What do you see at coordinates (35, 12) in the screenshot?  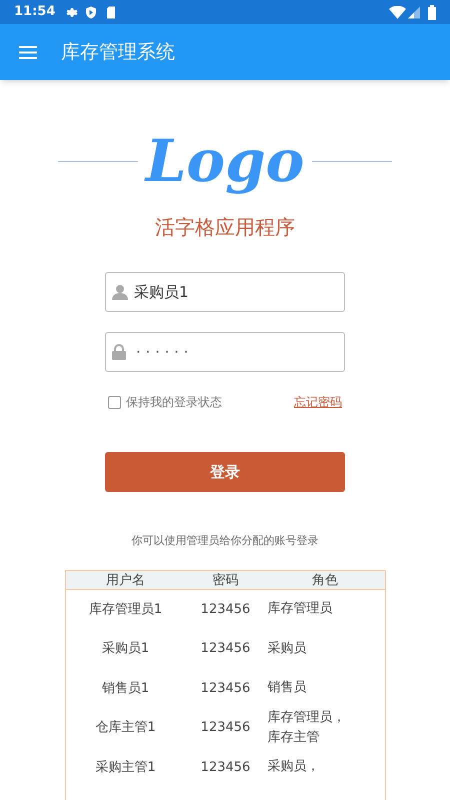 I see `clock: 11:54` at bounding box center [35, 12].